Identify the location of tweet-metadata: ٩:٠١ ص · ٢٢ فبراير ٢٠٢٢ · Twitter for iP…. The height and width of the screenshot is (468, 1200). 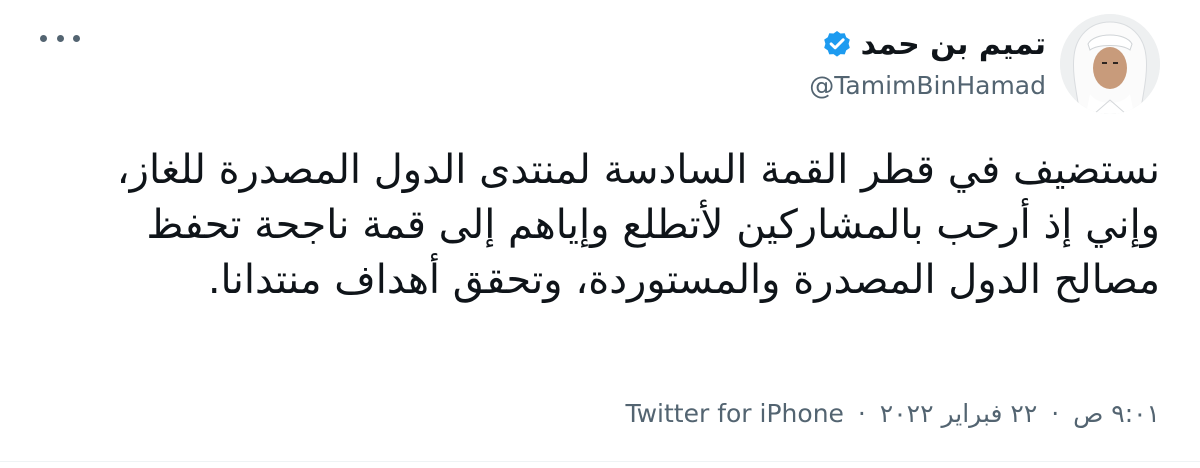
(892, 414).